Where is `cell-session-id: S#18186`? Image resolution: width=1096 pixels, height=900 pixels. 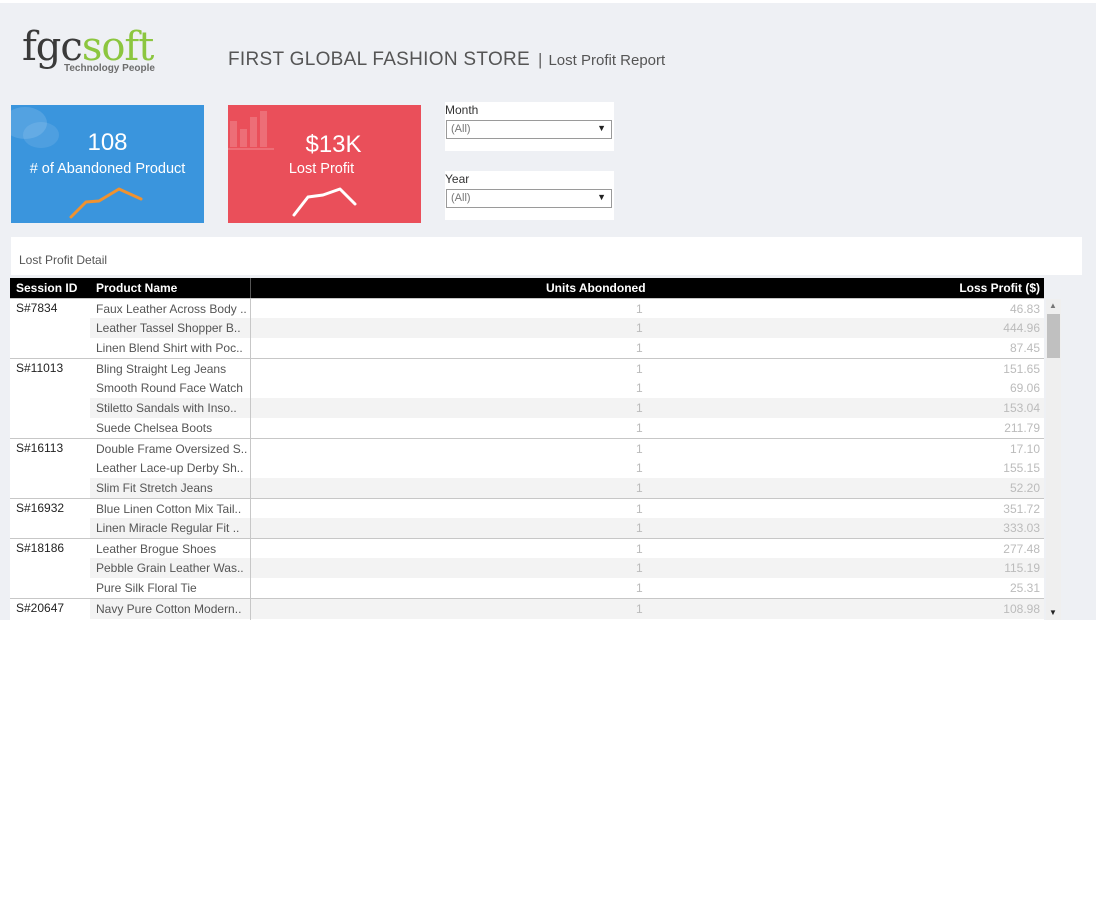
cell-session-id: S#18186 is located at coordinates (40, 548).